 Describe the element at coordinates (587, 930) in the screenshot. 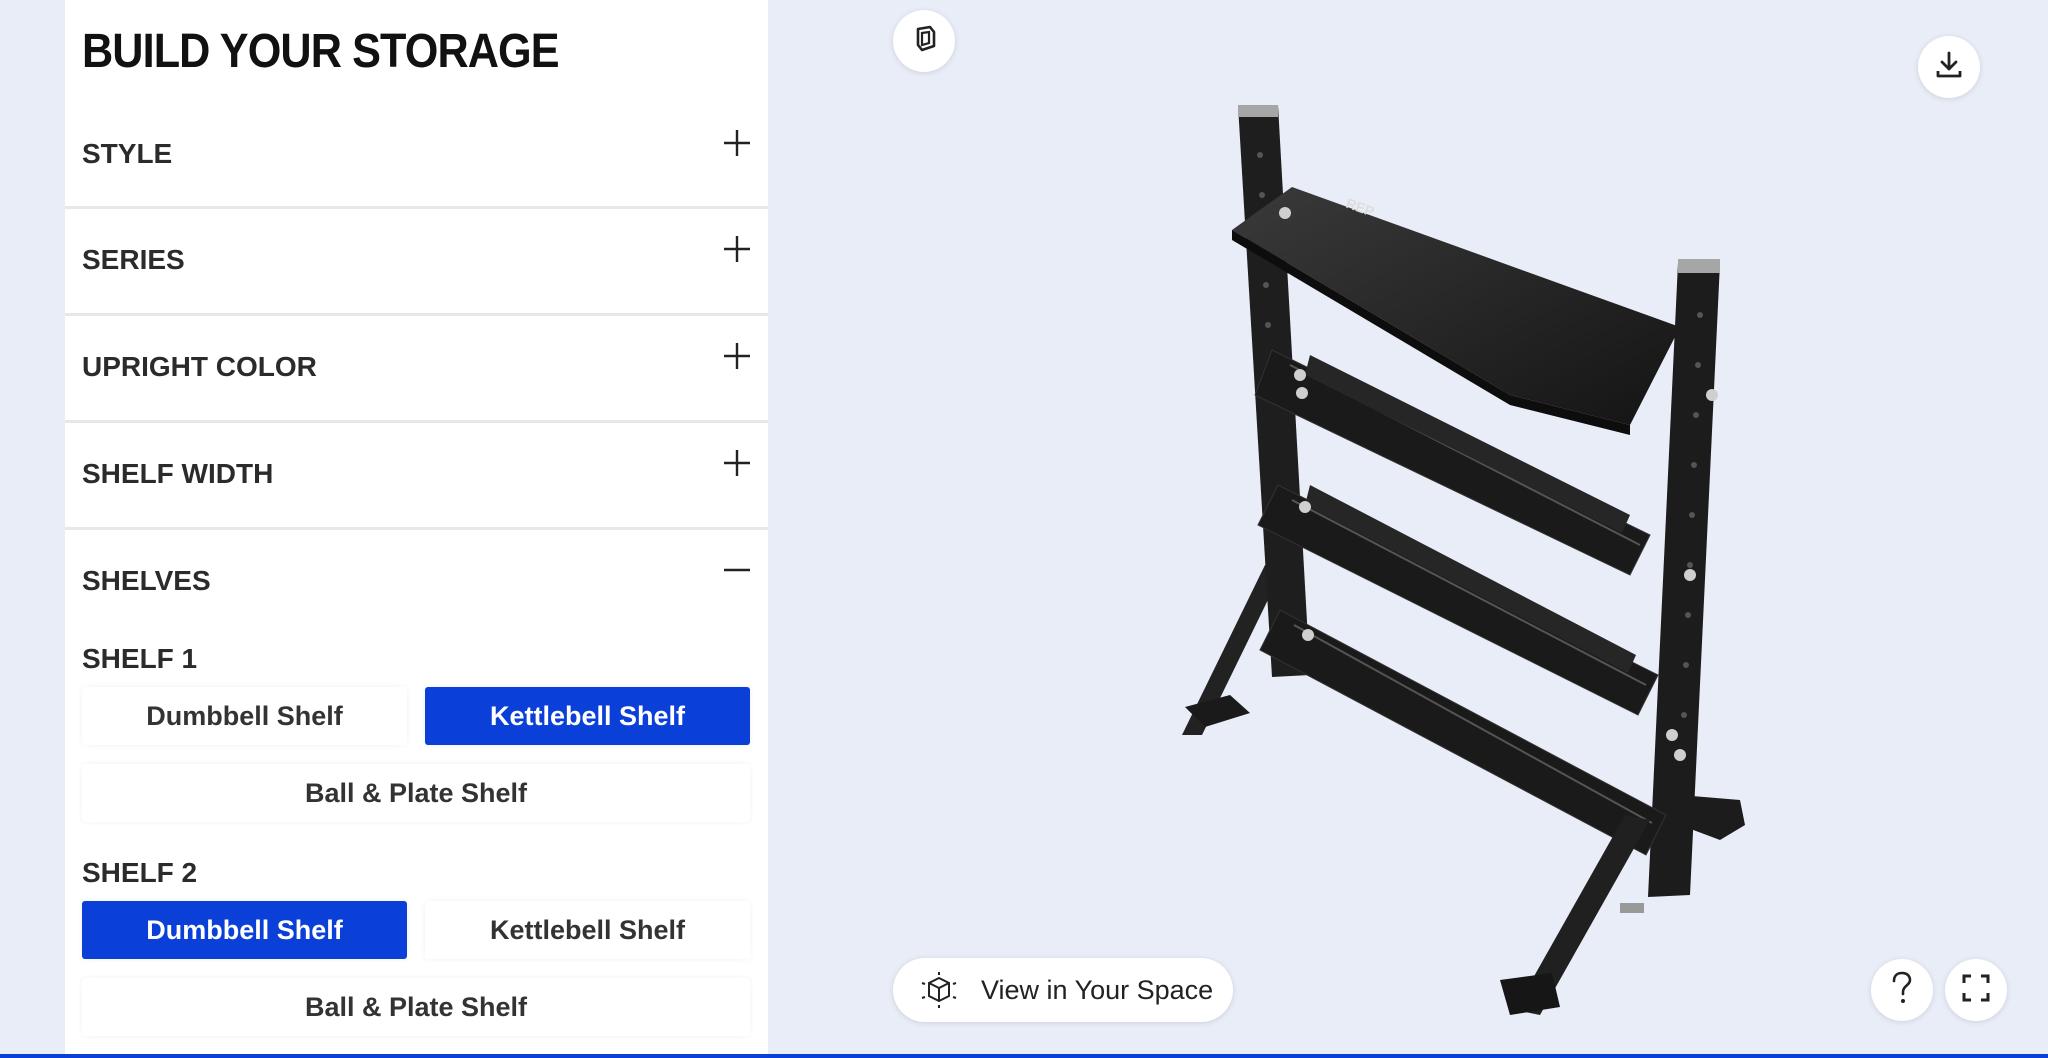

I see `shelf-2-kettlebell-option: Kettlebell Shelf` at that location.